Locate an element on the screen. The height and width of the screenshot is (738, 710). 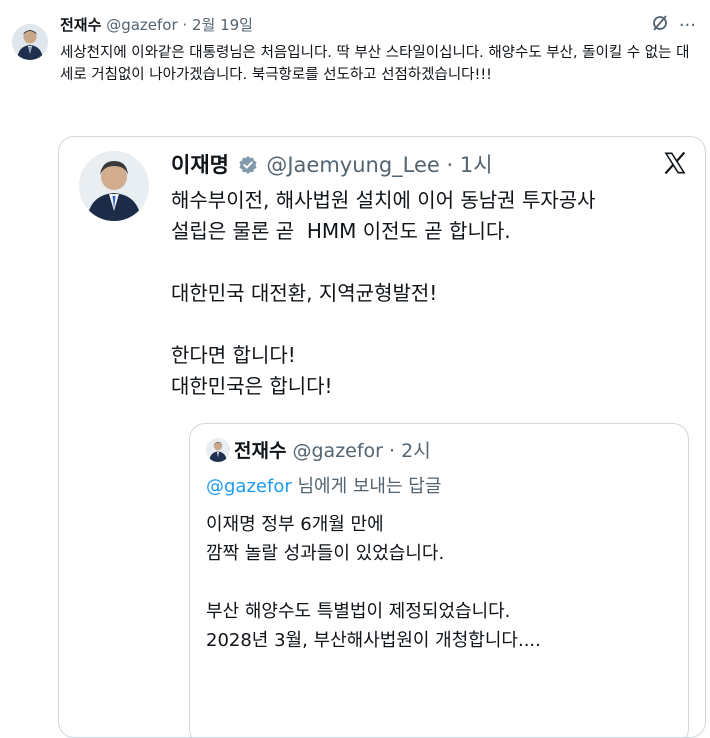
post-date: 2월 19일 is located at coordinates (222, 25).